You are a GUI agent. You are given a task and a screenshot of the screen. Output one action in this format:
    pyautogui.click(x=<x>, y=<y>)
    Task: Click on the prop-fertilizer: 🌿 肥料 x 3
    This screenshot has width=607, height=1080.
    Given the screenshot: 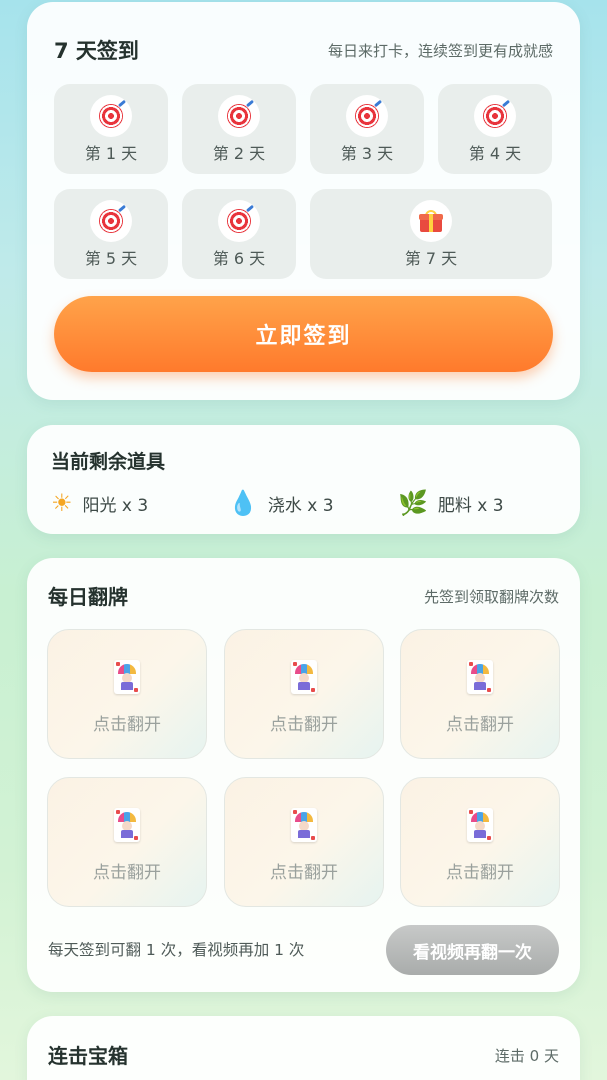 What is the action you would take?
    pyautogui.click(x=451, y=503)
    